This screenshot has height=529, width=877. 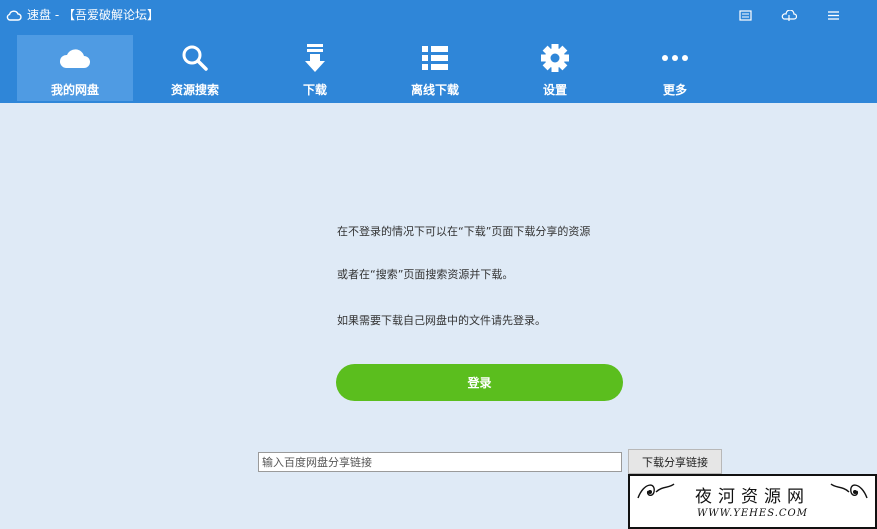 What do you see at coordinates (438, 15) in the screenshot?
I see `title-bar: 速盘 - 【吾爱破解论坛】` at bounding box center [438, 15].